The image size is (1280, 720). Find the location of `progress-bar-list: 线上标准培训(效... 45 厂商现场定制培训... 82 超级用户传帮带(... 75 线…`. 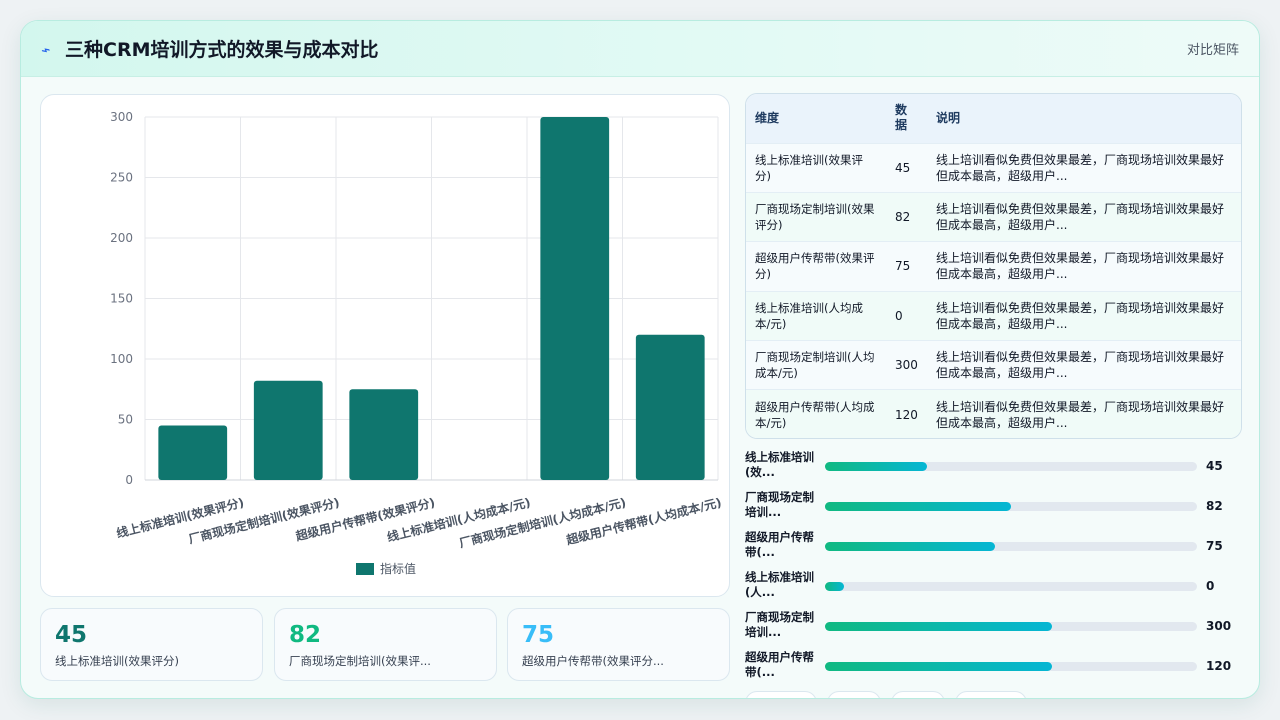

progress-bar-list: 线上标准培训(效... 45 厂商现场定制培训... 82 超级用户传帮带(... 75 线… is located at coordinates (995, 568).